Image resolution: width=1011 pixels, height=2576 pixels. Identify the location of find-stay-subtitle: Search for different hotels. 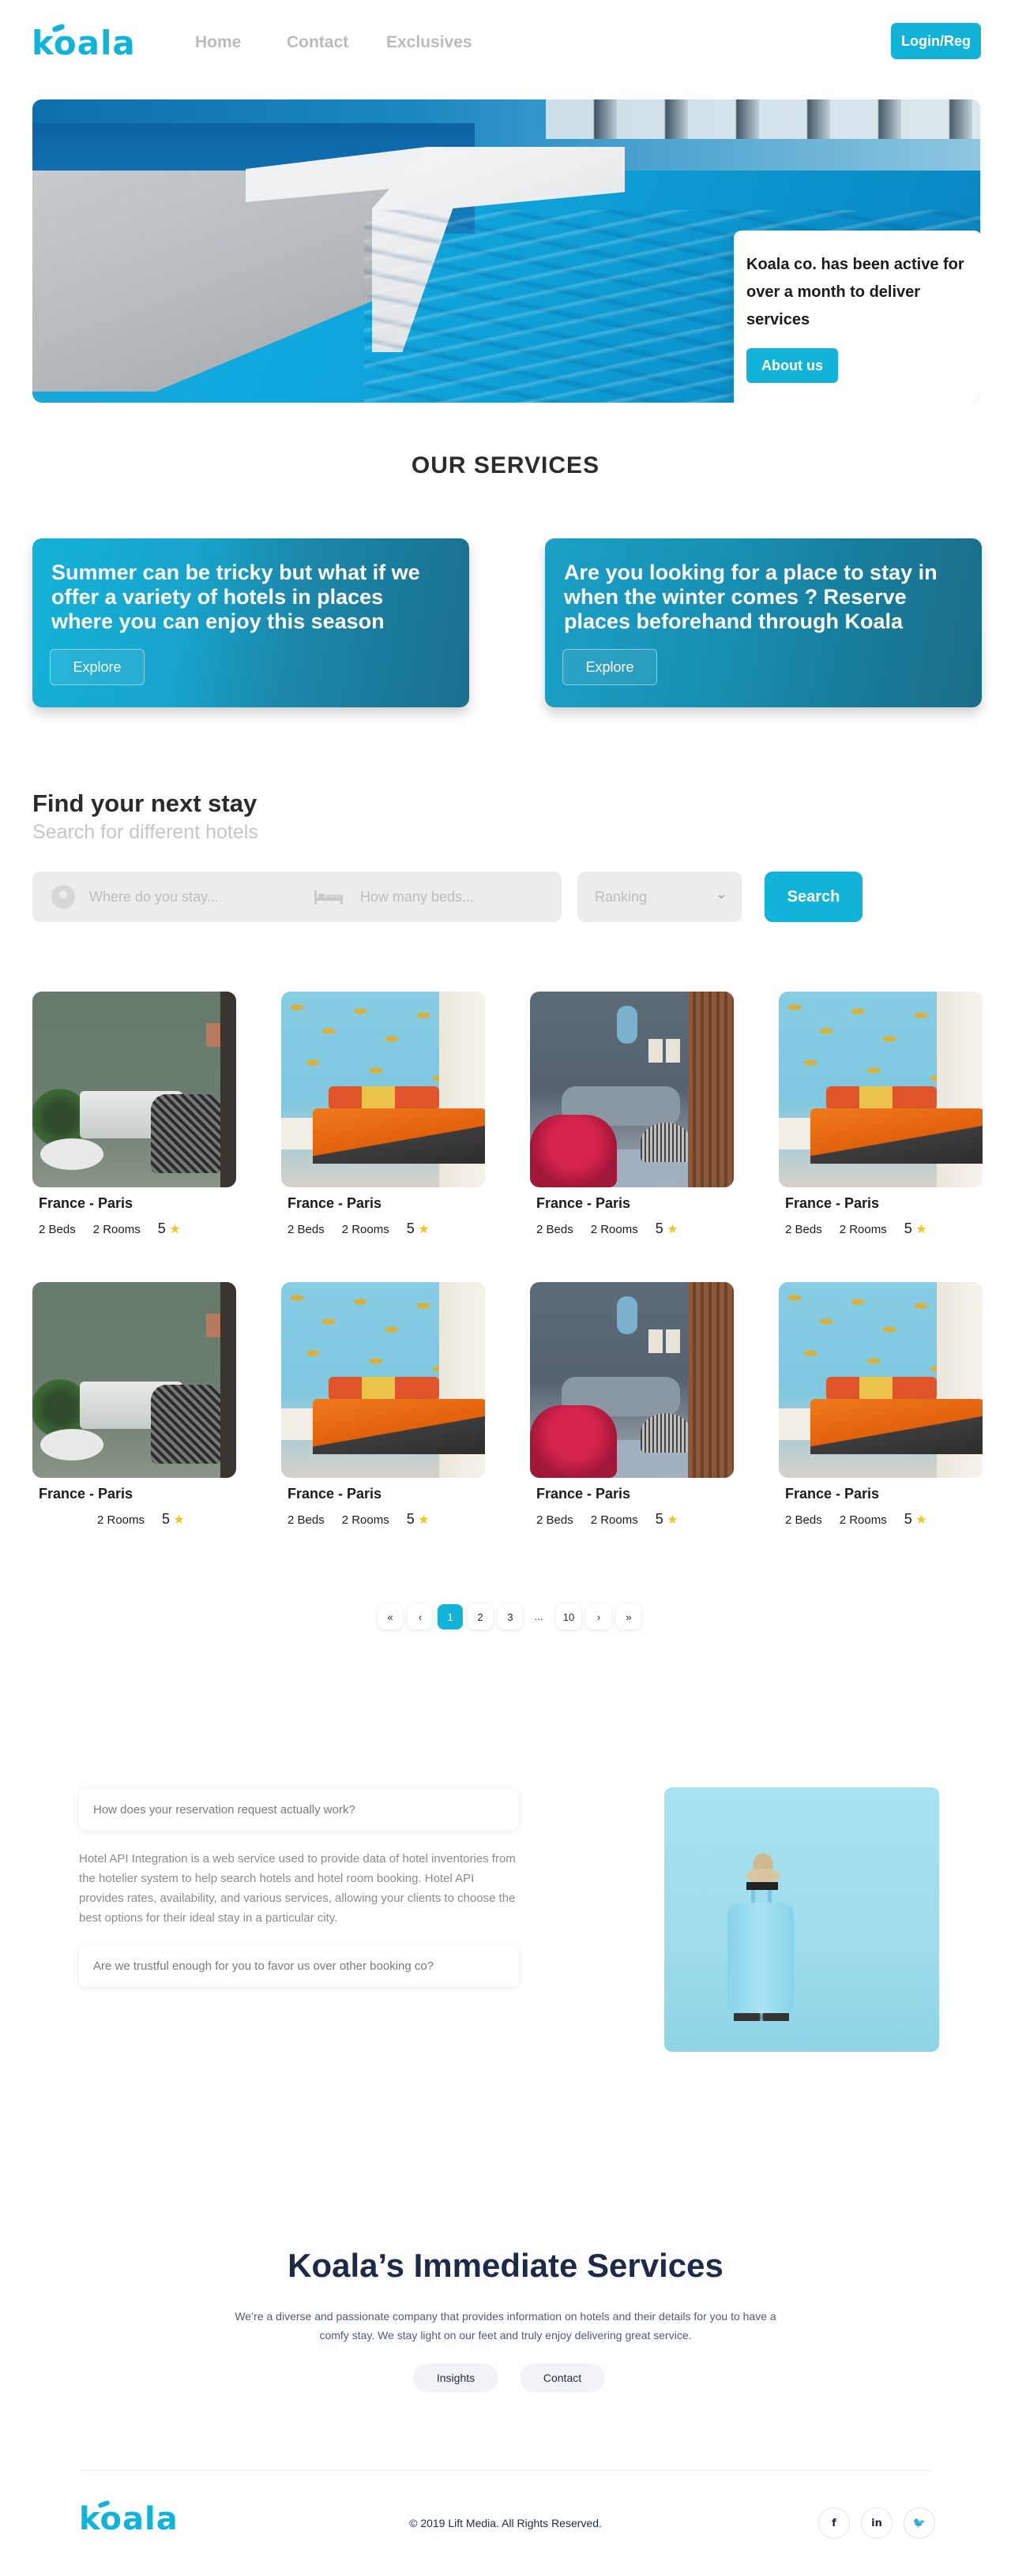
(145, 832).